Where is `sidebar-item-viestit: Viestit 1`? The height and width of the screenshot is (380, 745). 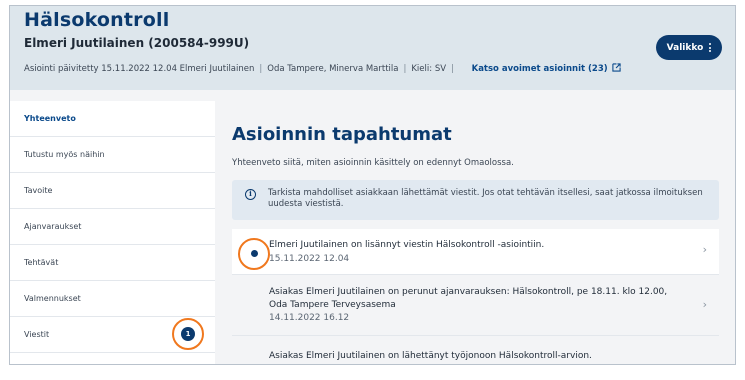 sidebar-item-viestit: Viestit 1 is located at coordinates (112, 335).